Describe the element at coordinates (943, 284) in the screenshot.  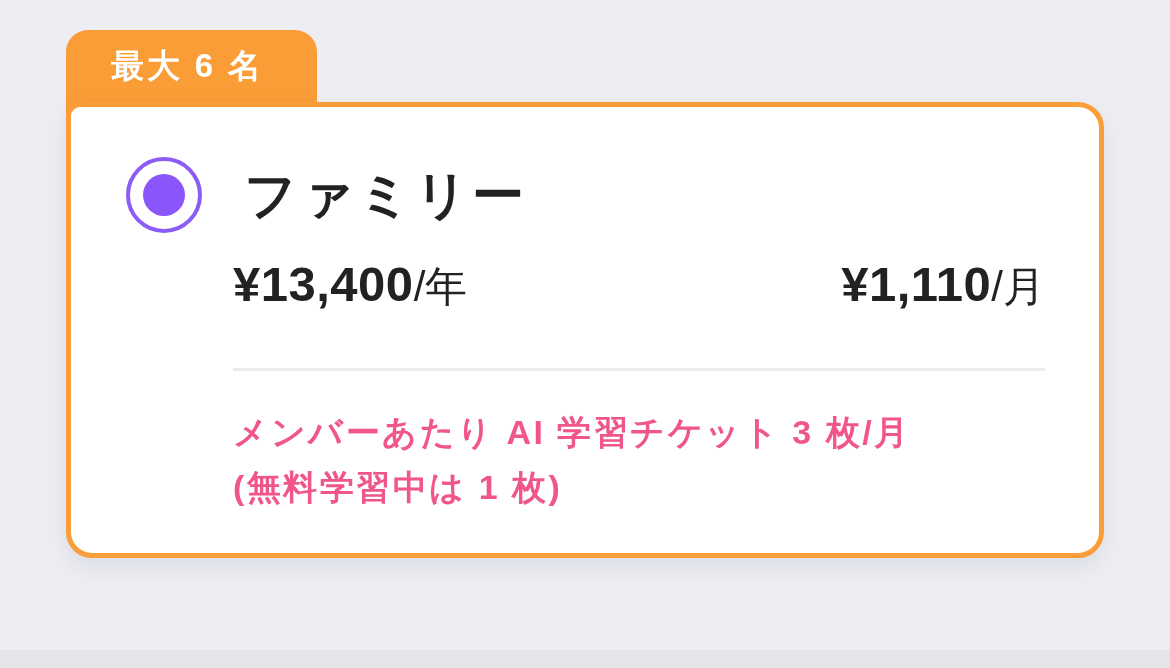
I see `monthly-price: ¥1,110/月` at that location.